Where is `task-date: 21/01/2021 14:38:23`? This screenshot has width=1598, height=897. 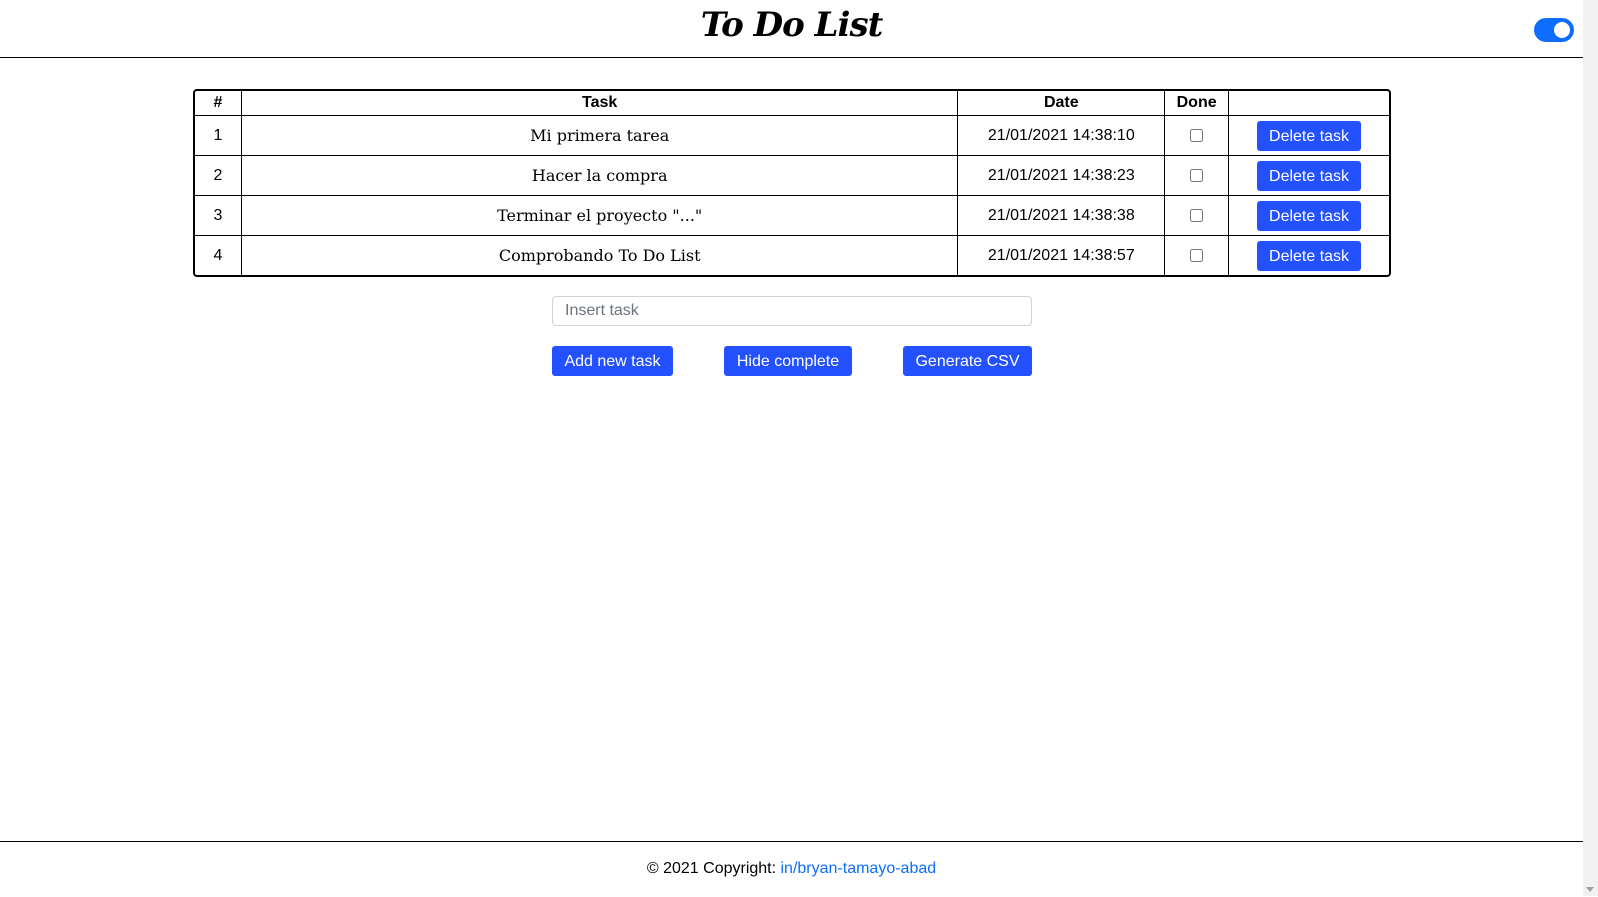 task-date: 21/01/2021 14:38:23 is located at coordinates (1062, 176).